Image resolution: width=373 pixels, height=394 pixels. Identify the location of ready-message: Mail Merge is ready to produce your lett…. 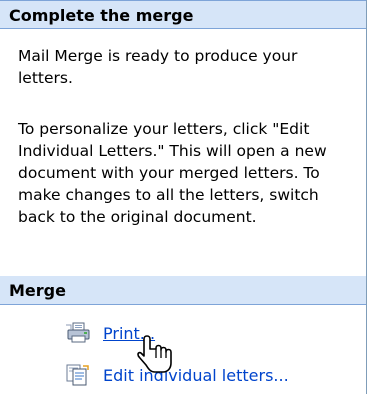
(158, 67).